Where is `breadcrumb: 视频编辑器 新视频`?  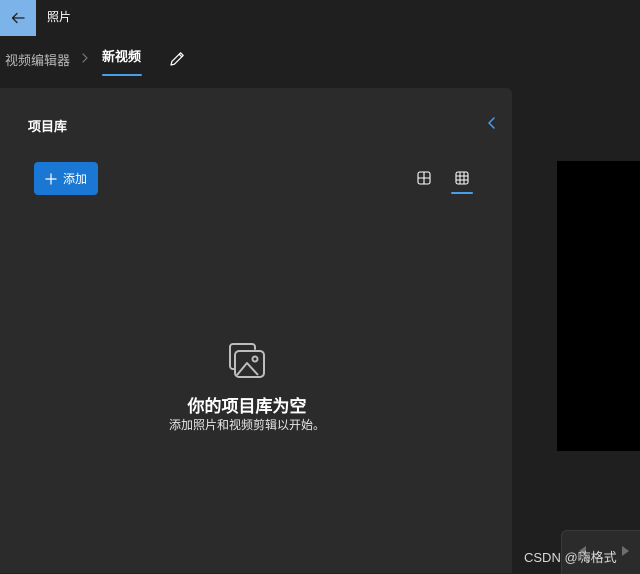
breadcrumb: 视频编辑器 新视频 is located at coordinates (320, 59).